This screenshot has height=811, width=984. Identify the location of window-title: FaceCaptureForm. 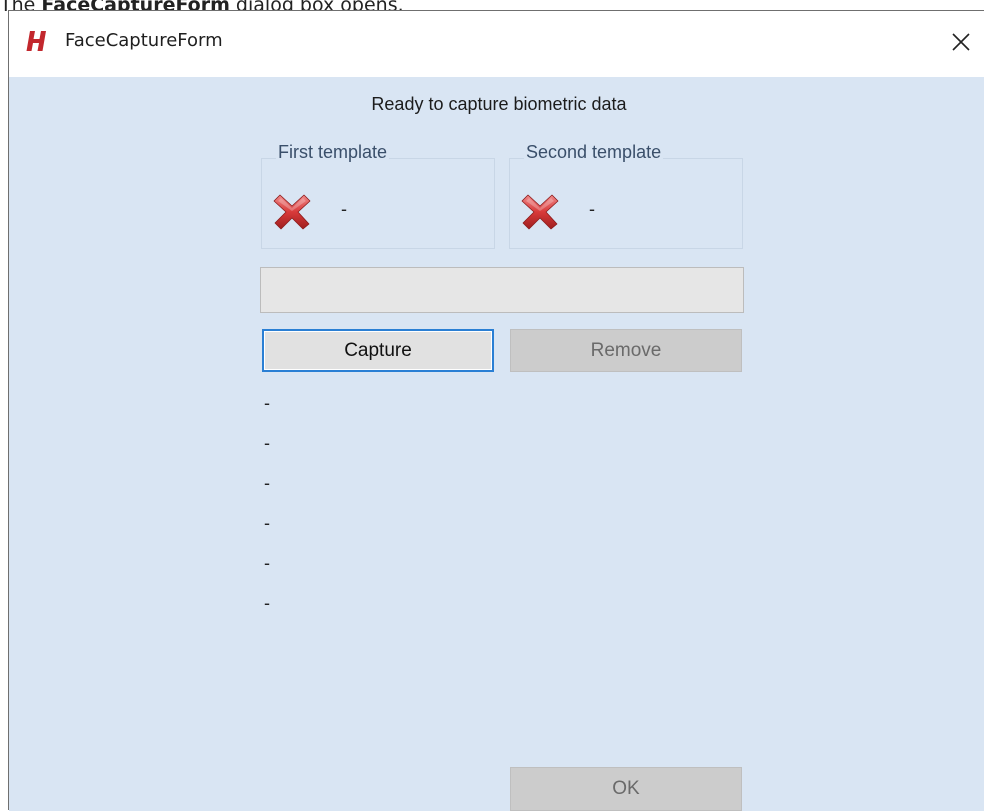
(144, 40).